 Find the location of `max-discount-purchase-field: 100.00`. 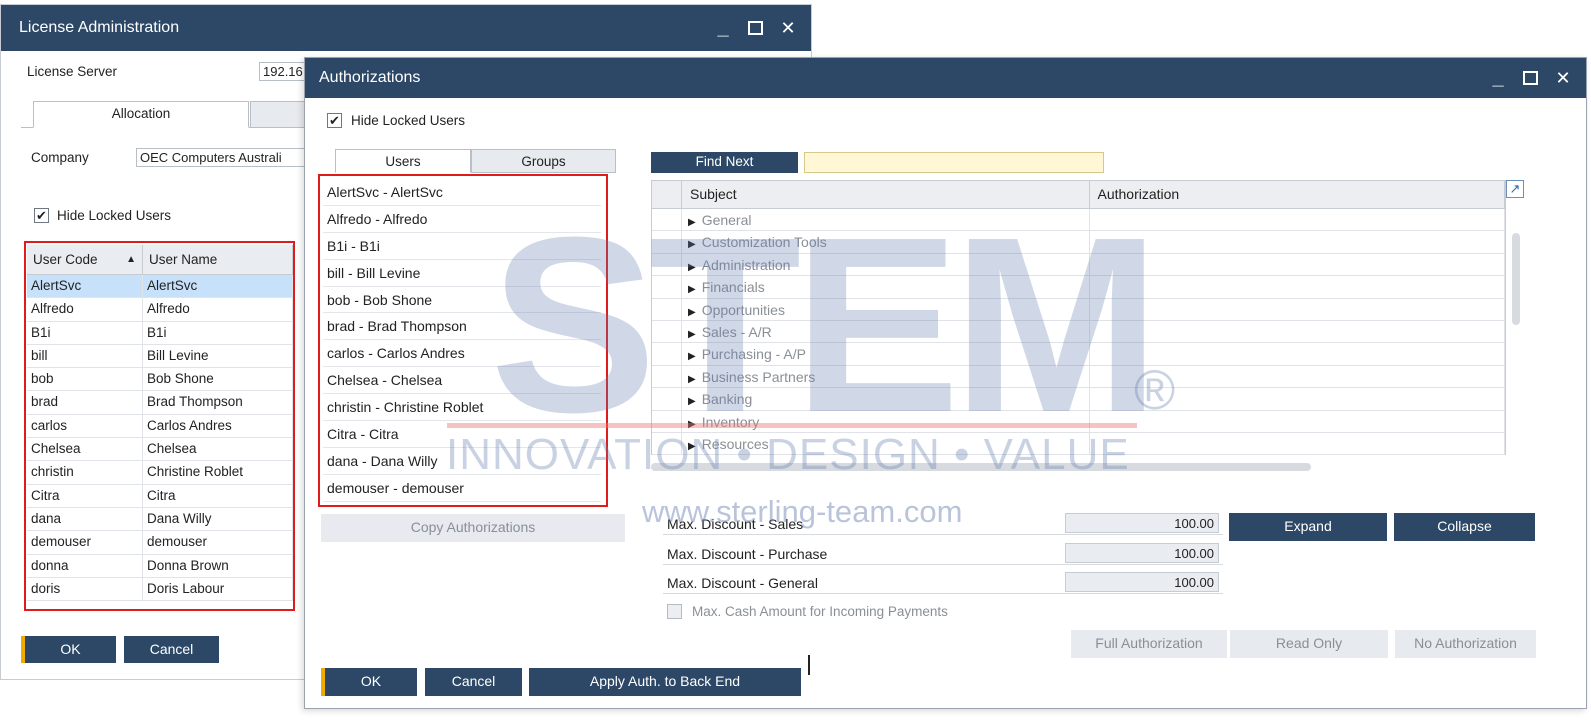

max-discount-purchase-field: 100.00 is located at coordinates (1142, 553).